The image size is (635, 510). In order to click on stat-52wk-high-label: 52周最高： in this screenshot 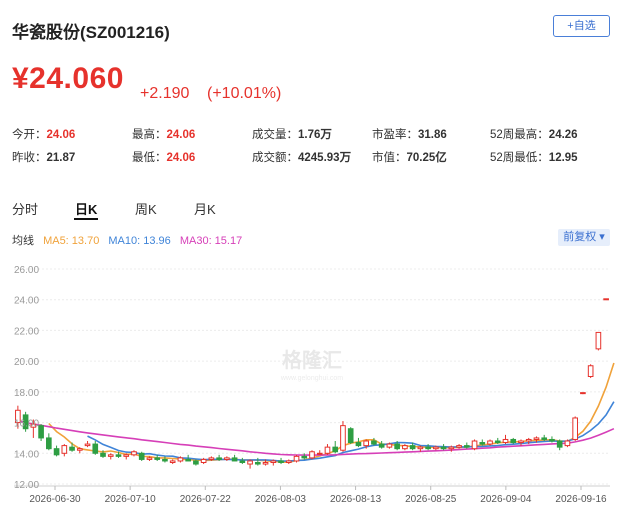, I will do `click(519, 135)`.